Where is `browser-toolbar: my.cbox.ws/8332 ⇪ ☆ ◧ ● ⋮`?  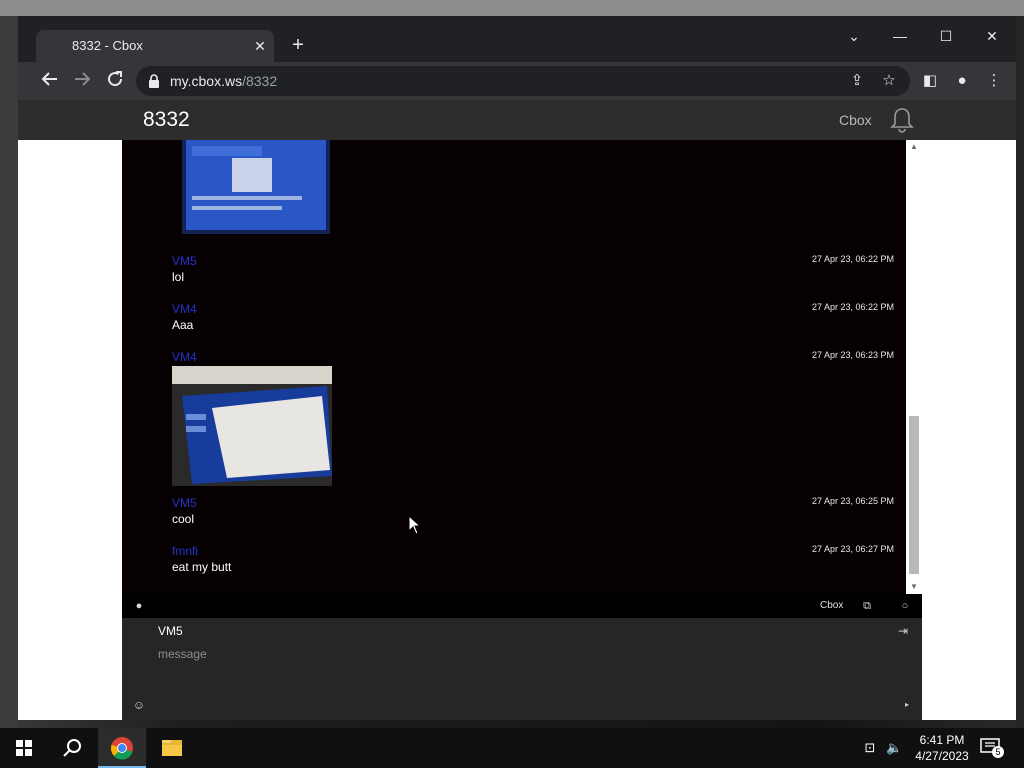 browser-toolbar: my.cbox.ws/8332 ⇪ ☆ ◧ ● ⋮ is located at coordinates (517, 81).